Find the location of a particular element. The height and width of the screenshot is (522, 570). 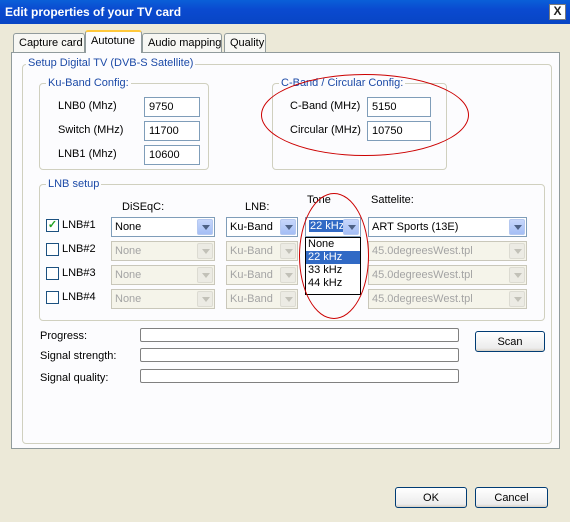

tone-dropdown-list: None 22 kHz 33 kHz 44 kHz is located at coordinates (333, 266).